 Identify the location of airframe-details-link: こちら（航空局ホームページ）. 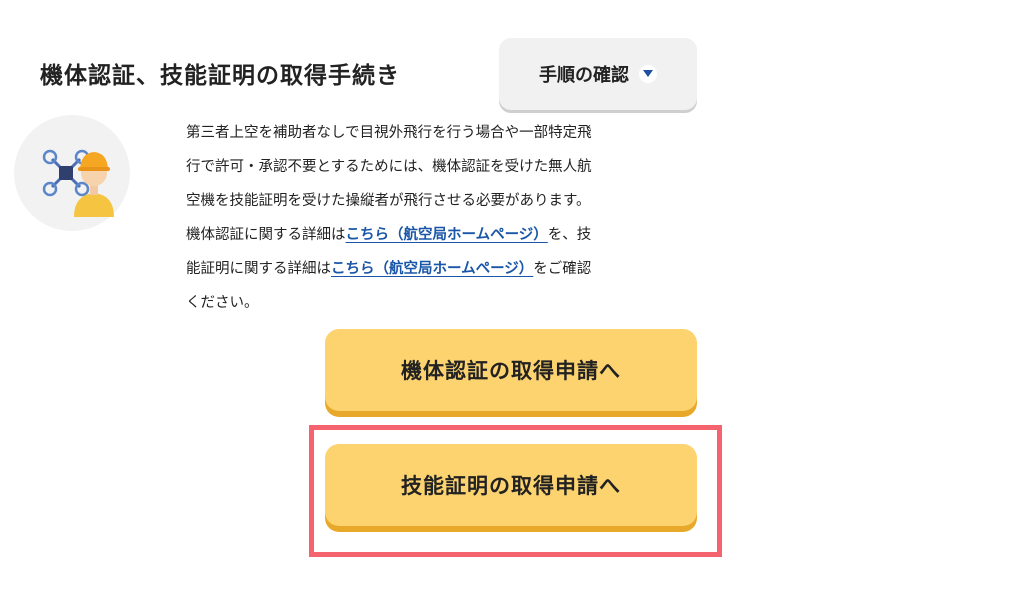
(447, 235).